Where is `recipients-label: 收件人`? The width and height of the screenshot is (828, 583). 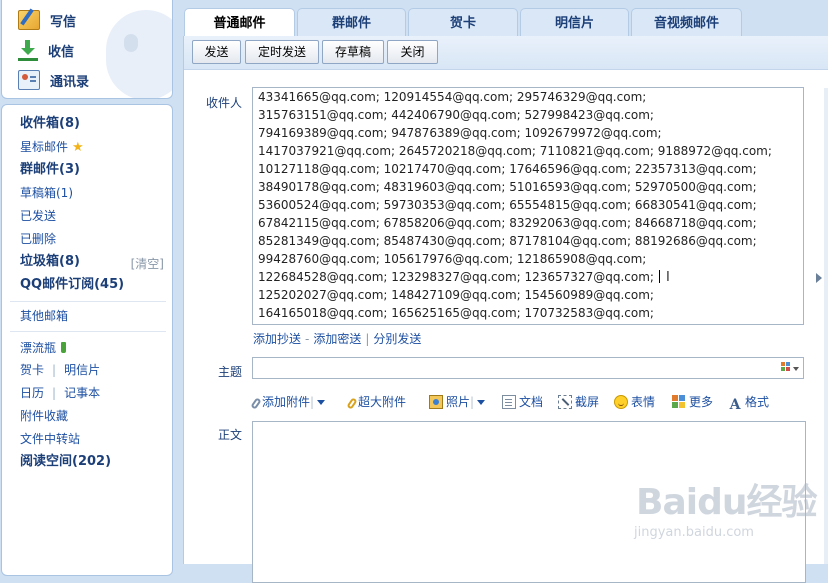 recipients-label: 收件人 is located at coordinates (224, 103).